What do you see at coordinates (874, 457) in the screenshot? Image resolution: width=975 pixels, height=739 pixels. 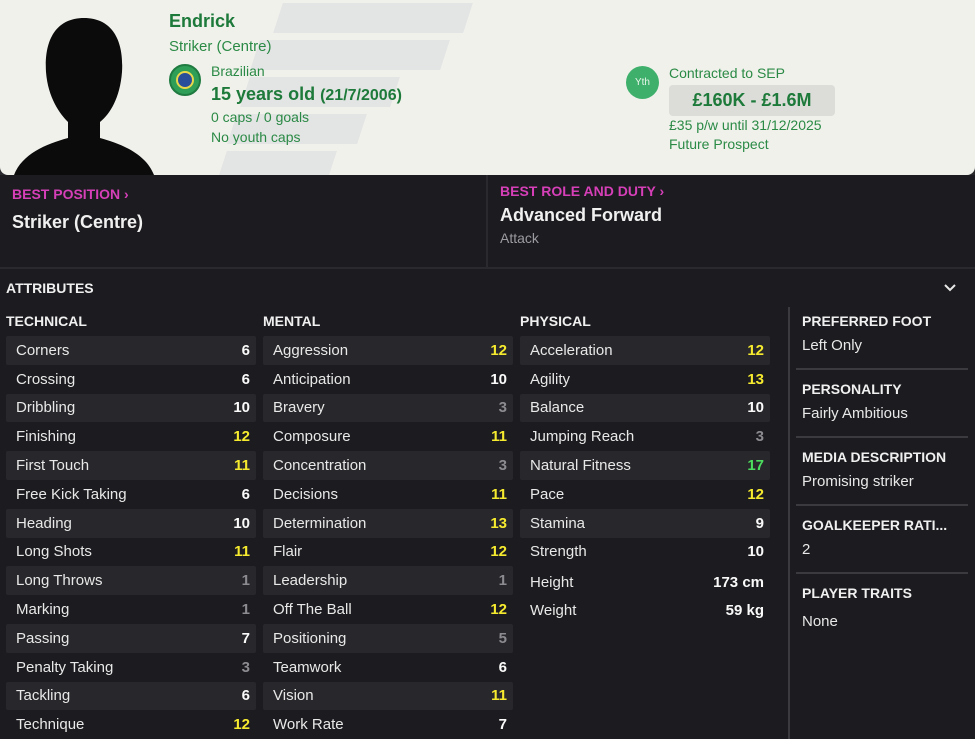 I see `media-description-title: MEDIA DESCRIPTION` at bounding box center [874, 457].